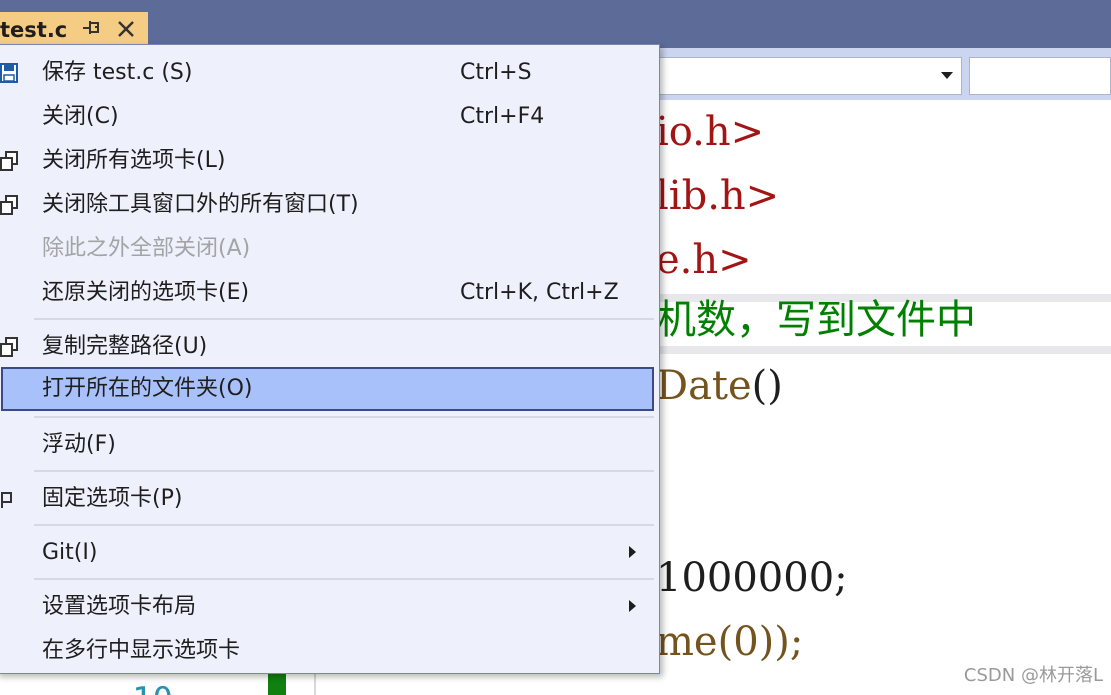 This screenshot has width=1111, height=695. Describe the element at coordinates (328, 607) in the screenshot. I see `menu-item-tab-layout: 设置选项卡布局` at that location.